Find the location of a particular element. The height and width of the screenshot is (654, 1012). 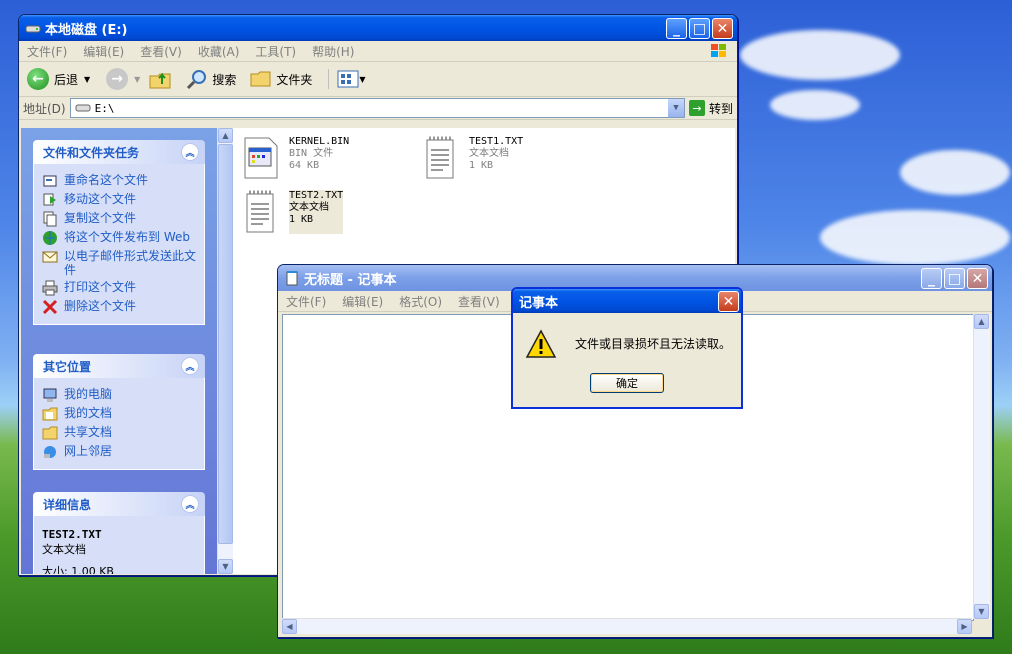

task-pane-scrollbar: ▲ ▼ is located at coordinates (225, 351).